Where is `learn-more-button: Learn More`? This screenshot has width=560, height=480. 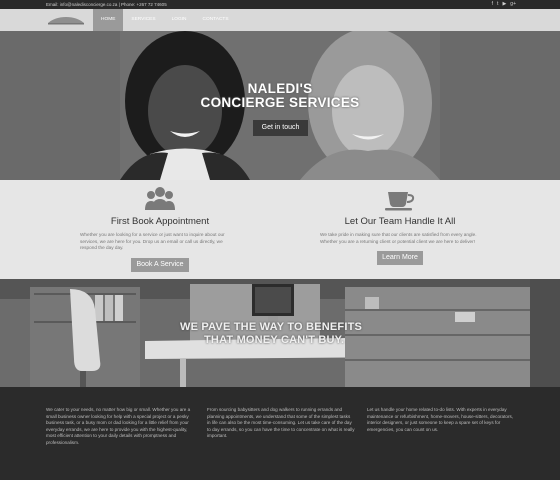 learn-more-button: Learn More is located at coordinates (400, 258).